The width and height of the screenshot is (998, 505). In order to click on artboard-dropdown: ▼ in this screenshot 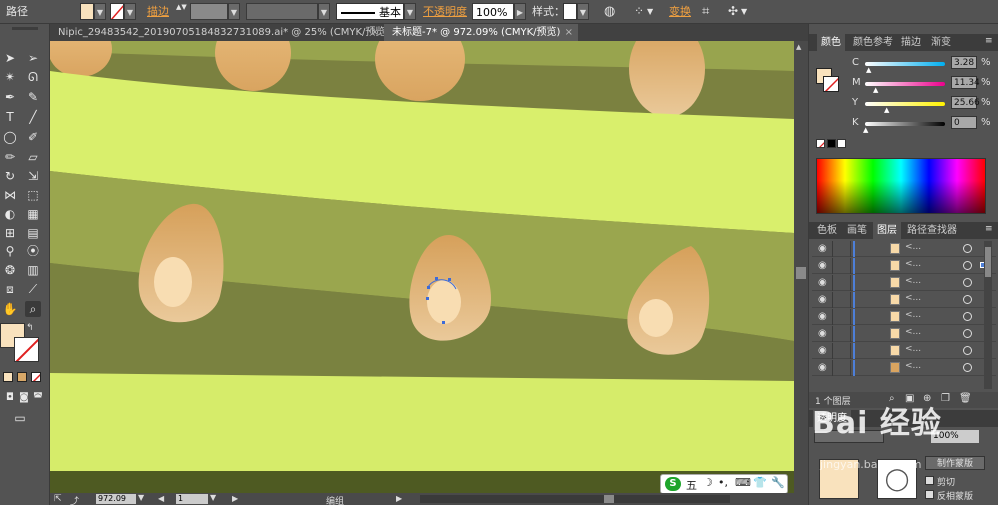, I will do `click(213, 497)`.